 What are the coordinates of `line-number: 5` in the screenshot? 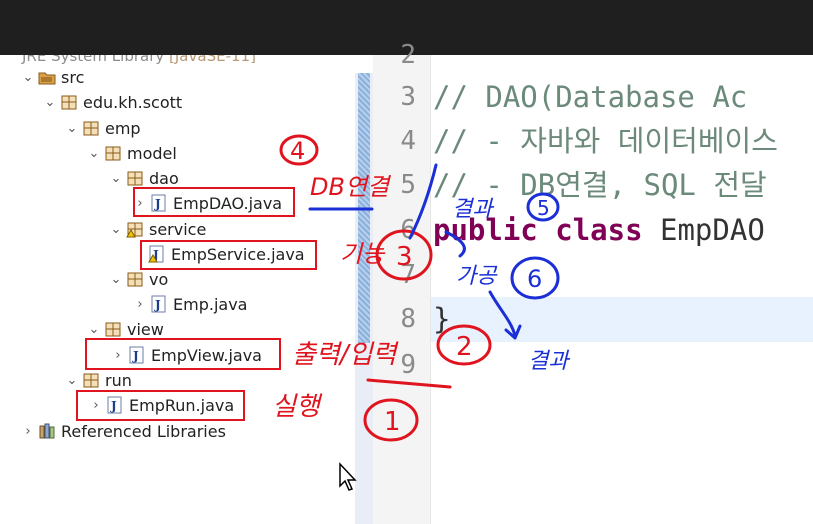 It's located at (408, 185).